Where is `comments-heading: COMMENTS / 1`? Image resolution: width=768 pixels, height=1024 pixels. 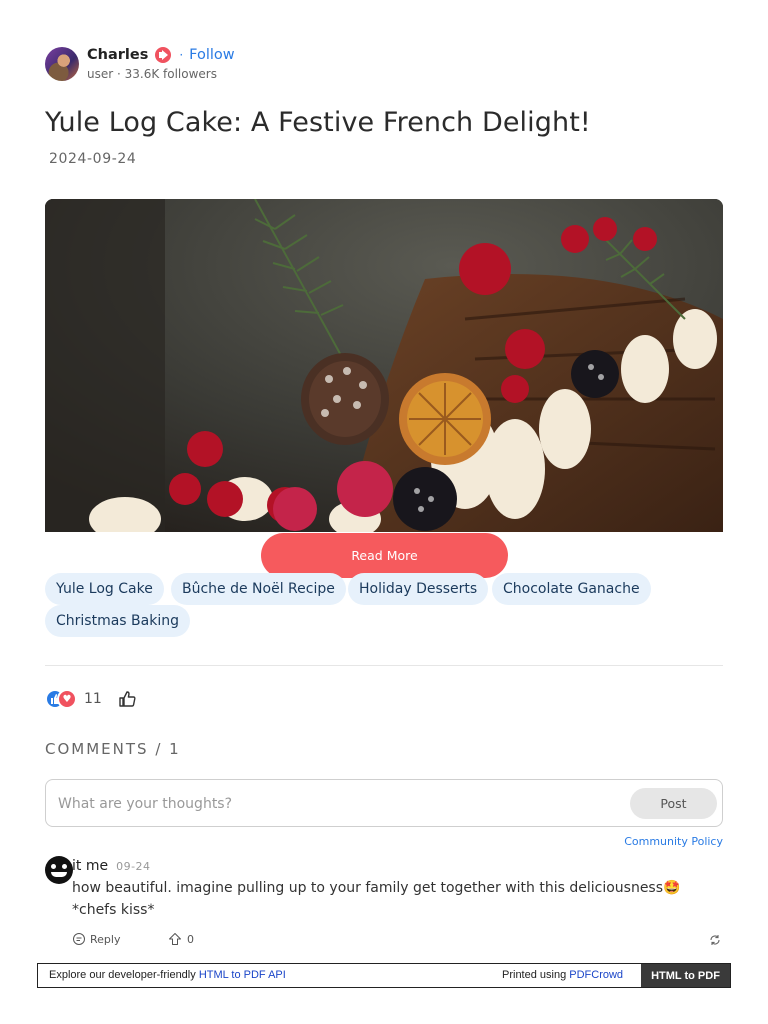 comments-heading: COMMENTS / 1 is located at coordinates (113, 749).